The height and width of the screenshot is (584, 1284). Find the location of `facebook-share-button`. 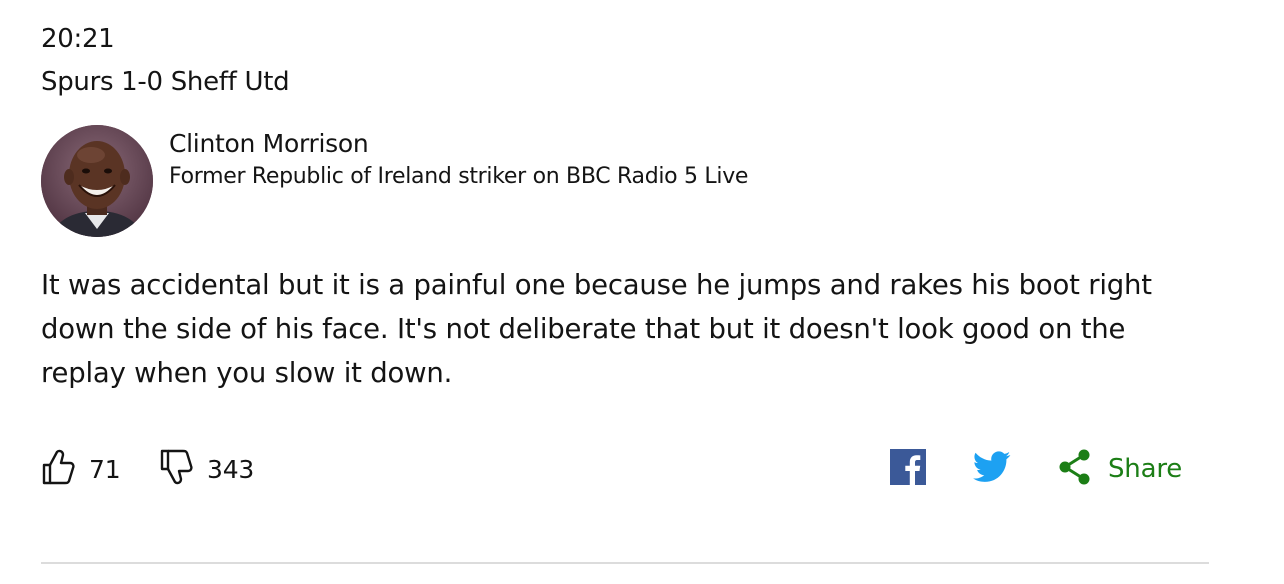

facebook-share-button is located at coordinates (908, 469).